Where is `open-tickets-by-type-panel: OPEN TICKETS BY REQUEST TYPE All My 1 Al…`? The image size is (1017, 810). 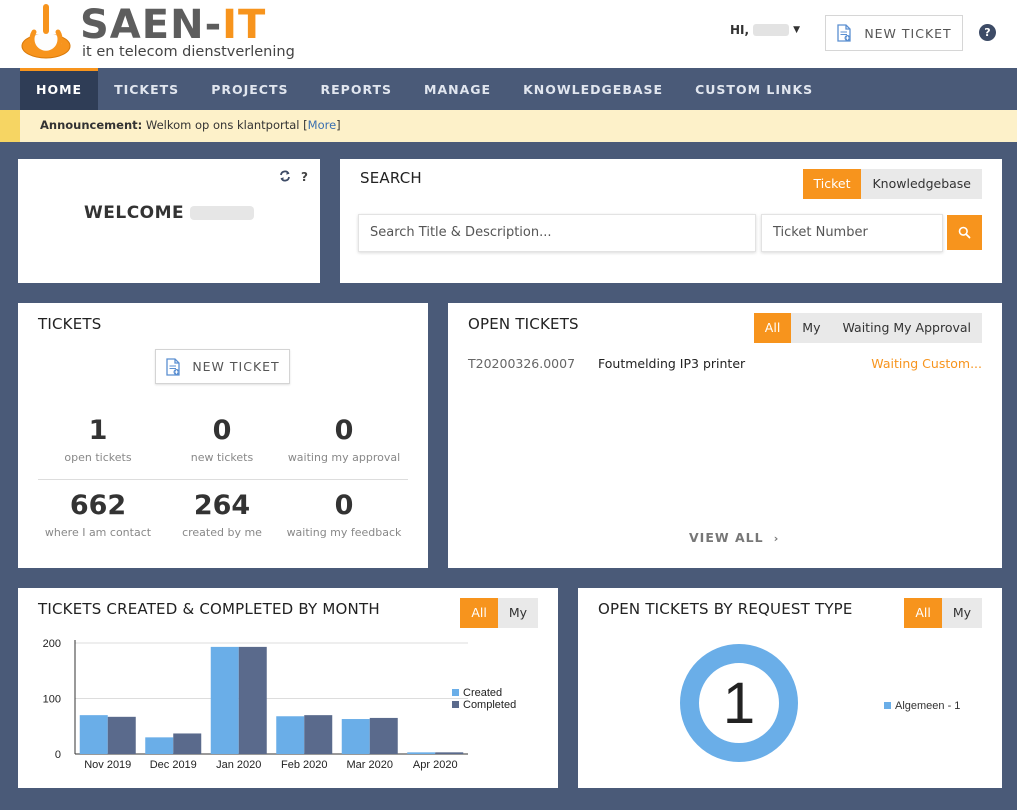
open-tickets-by-type-panel: OPEN TICKETS BY REQUEST TYPE All My 1 Al… is located at coordinates (790, 688).